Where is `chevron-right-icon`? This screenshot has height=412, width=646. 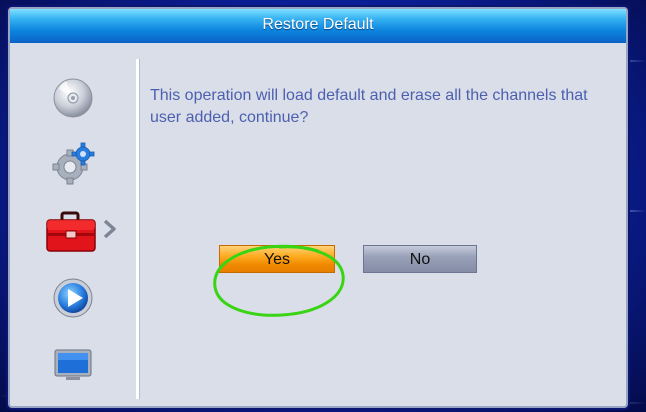
chevron-right-icon is located at coordinates (109, 229).